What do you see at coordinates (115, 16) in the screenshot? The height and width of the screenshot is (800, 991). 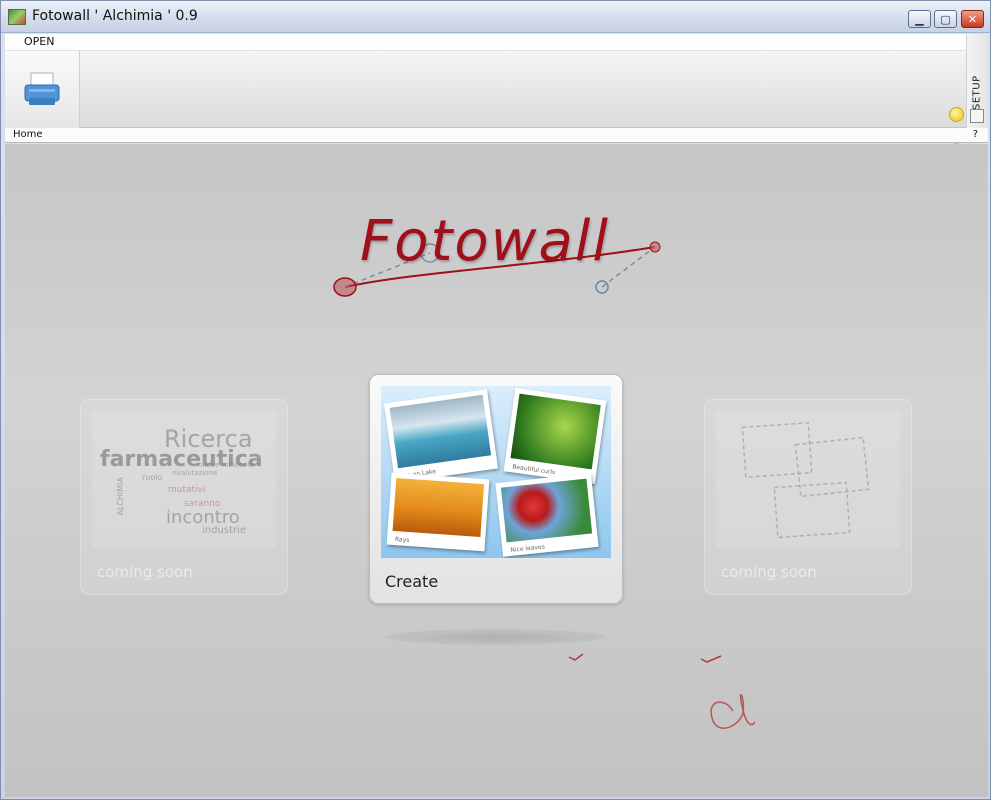 I see `window-title: Fotowall ' Alchimia ' 0.9` at bounding box center [115, 16].